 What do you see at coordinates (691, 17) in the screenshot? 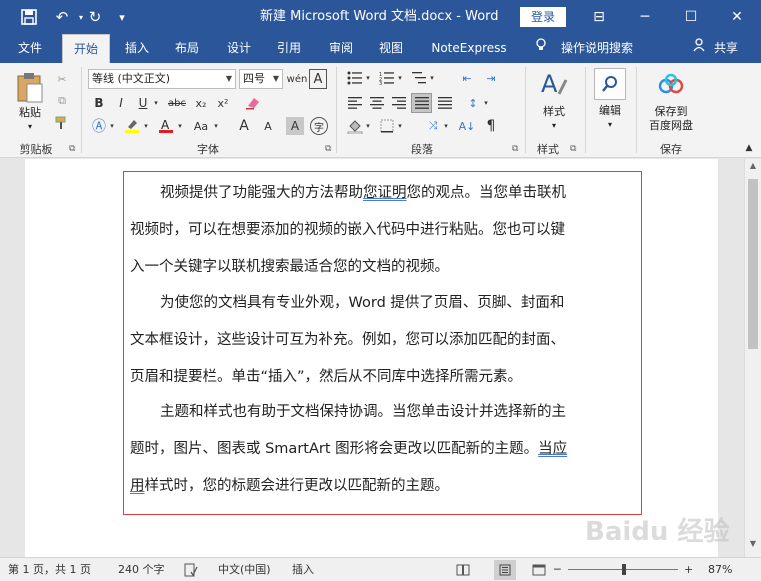
I see `maximize-button: ☐` at bounding box center [691, 17].